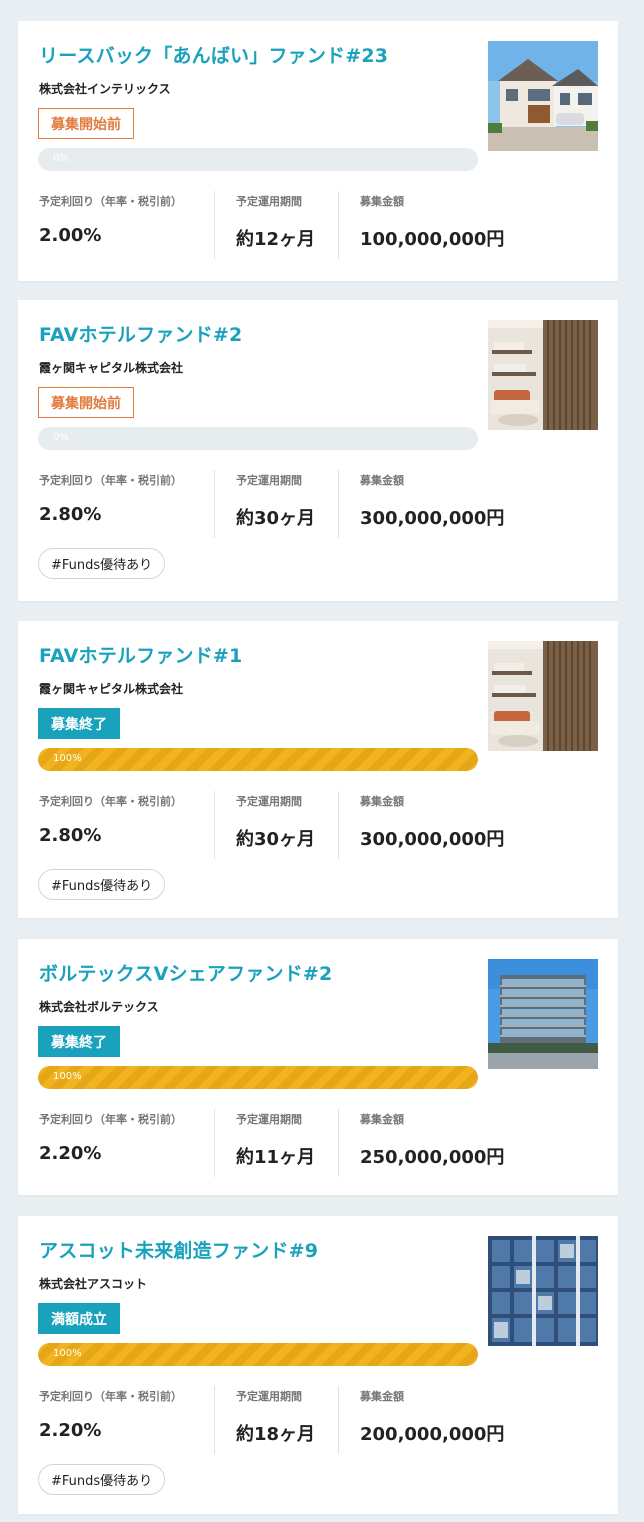 Image resolution: width=644 pixels, height=1522 pixels. I want to click on amount-value: 100,000,000円, so click(432, 239).